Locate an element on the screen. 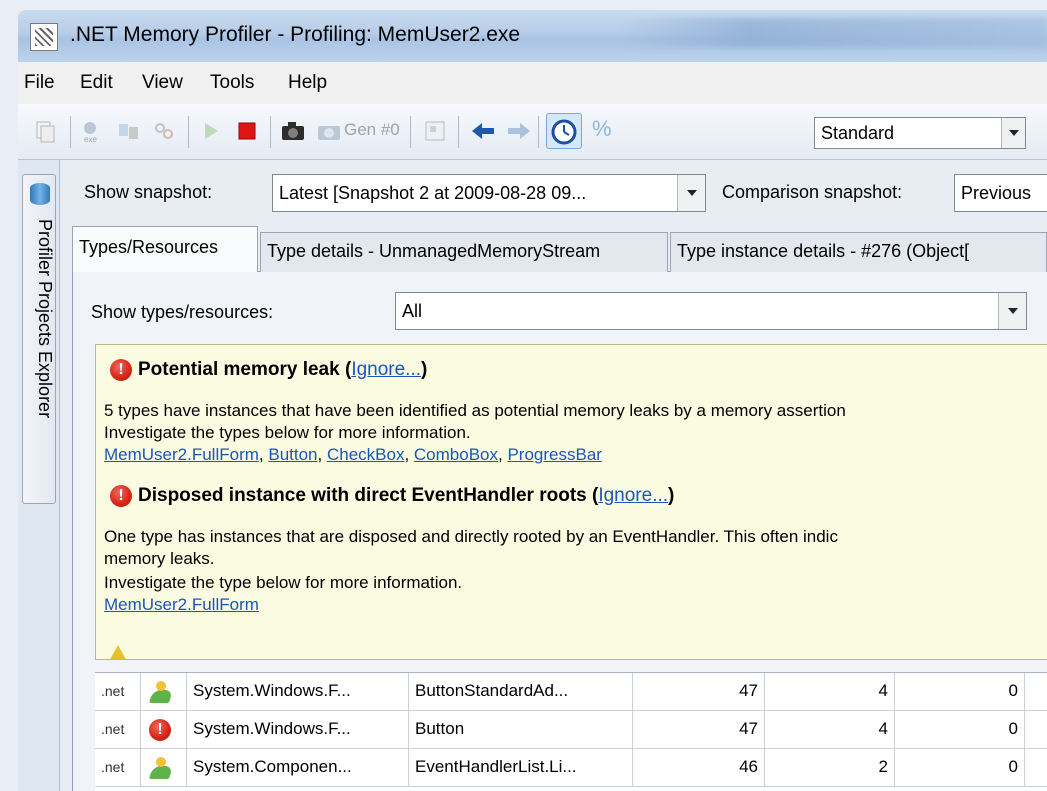 The image size is (1047, 791). comparison-snapshot-label: Comparison snapshot: is located at coordinates (812, 192).